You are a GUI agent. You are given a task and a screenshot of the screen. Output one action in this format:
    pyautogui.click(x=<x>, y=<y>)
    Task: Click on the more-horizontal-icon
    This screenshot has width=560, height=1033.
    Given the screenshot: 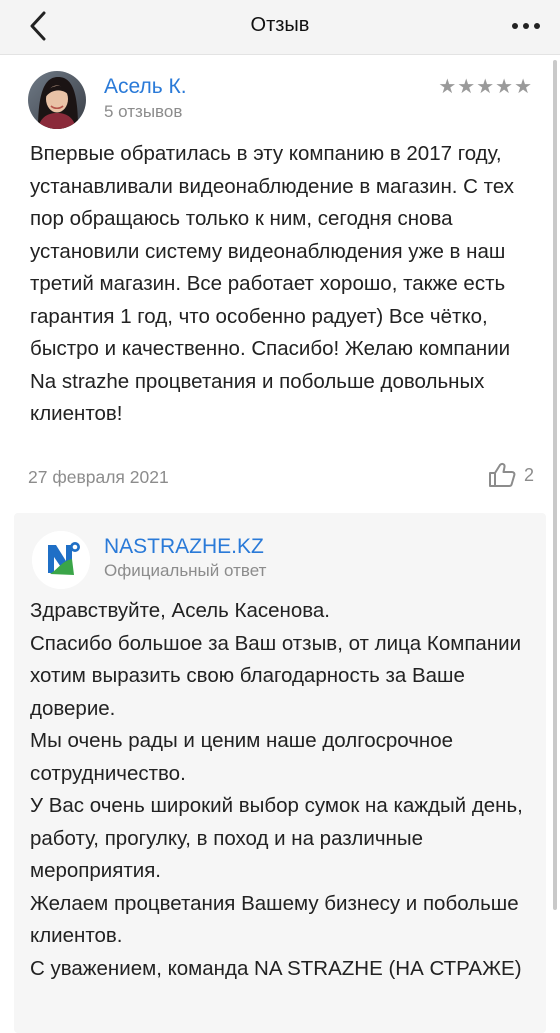 What is the action you would take?
    pyautogui.click(x=526, y=26)
    